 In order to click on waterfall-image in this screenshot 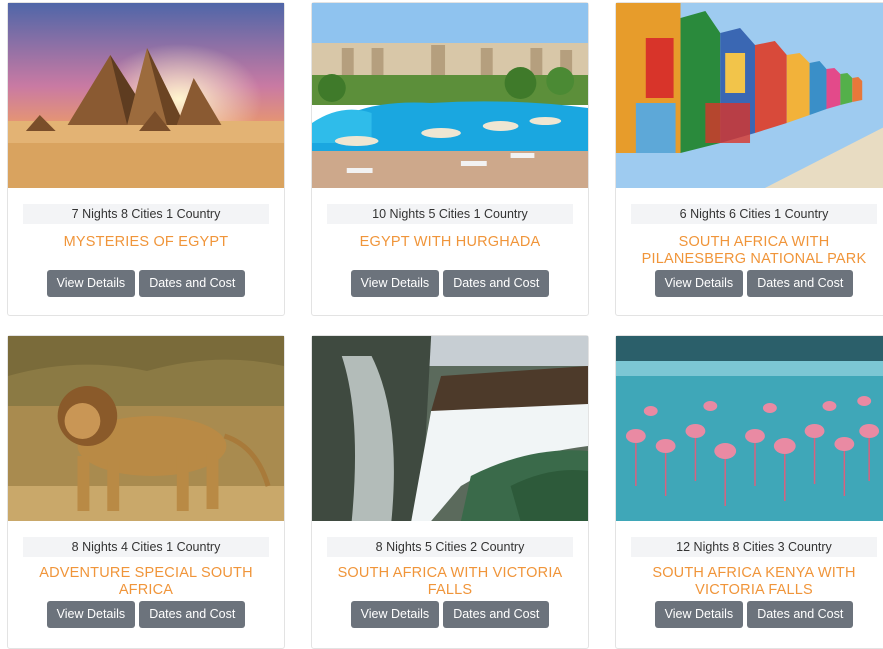, I will do `click(450, 428)`.